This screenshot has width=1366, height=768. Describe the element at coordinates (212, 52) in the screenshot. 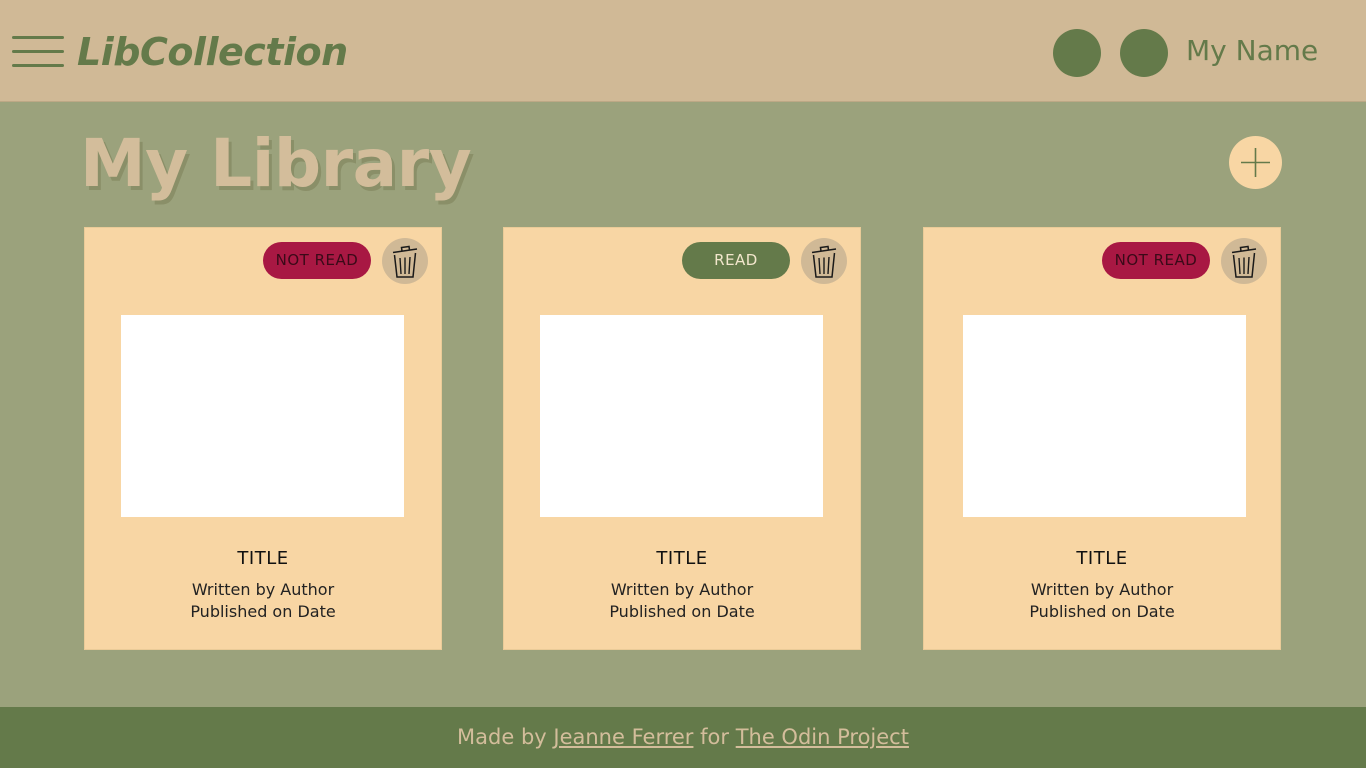

I see `app-title: LibCollection` at that location.